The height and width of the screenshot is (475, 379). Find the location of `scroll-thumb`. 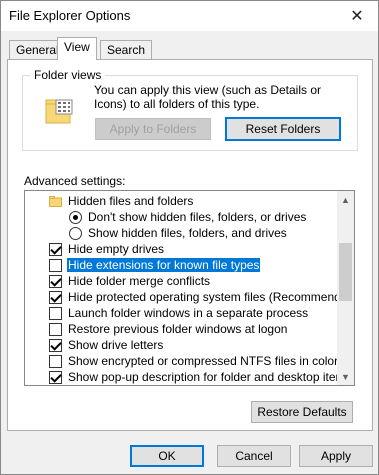

scroll-thumb is located at coordinates (345, 272).